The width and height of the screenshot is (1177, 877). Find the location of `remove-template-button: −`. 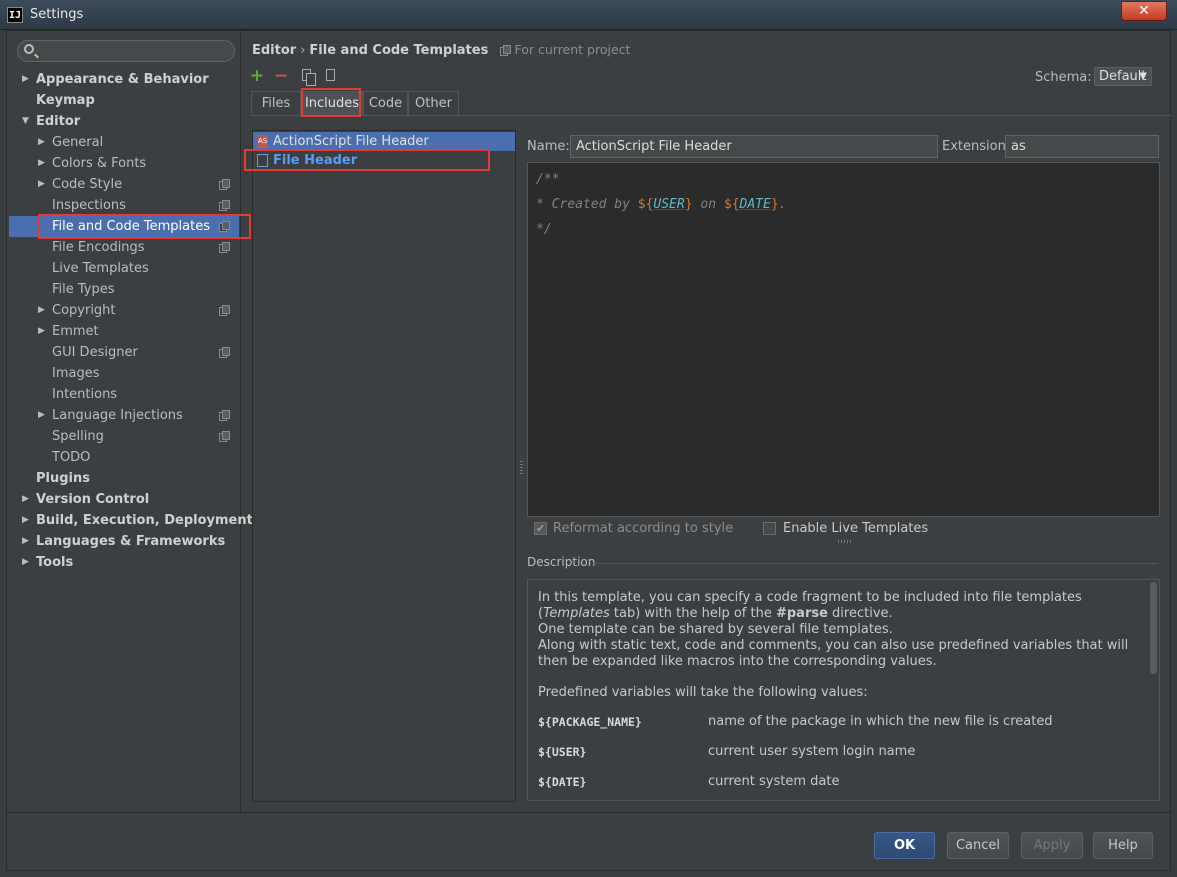

remove-template-button: − is located at coordinates (281, 76).